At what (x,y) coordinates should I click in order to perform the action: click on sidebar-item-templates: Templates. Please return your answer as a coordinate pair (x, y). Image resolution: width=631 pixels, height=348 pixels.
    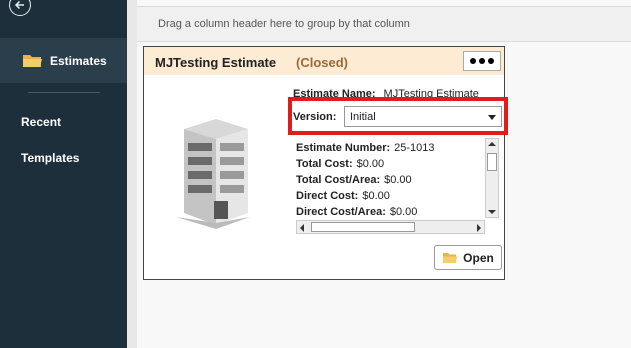
    Looking at the image, I should click on (50, 158).